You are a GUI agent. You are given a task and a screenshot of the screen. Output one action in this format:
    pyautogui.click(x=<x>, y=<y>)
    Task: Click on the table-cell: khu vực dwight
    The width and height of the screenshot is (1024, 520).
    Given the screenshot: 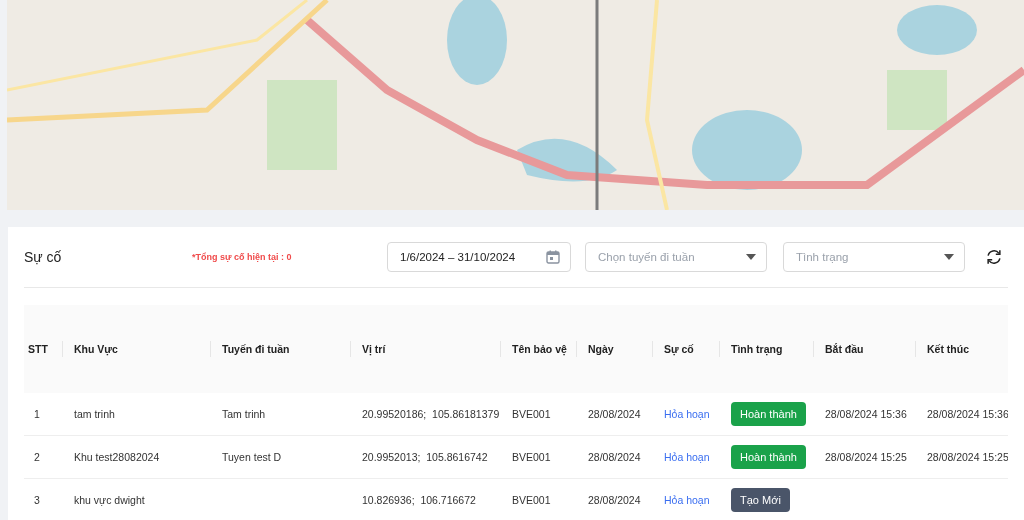 What is the action you would take?
    pyautogui.click(x=109, y=500)
    